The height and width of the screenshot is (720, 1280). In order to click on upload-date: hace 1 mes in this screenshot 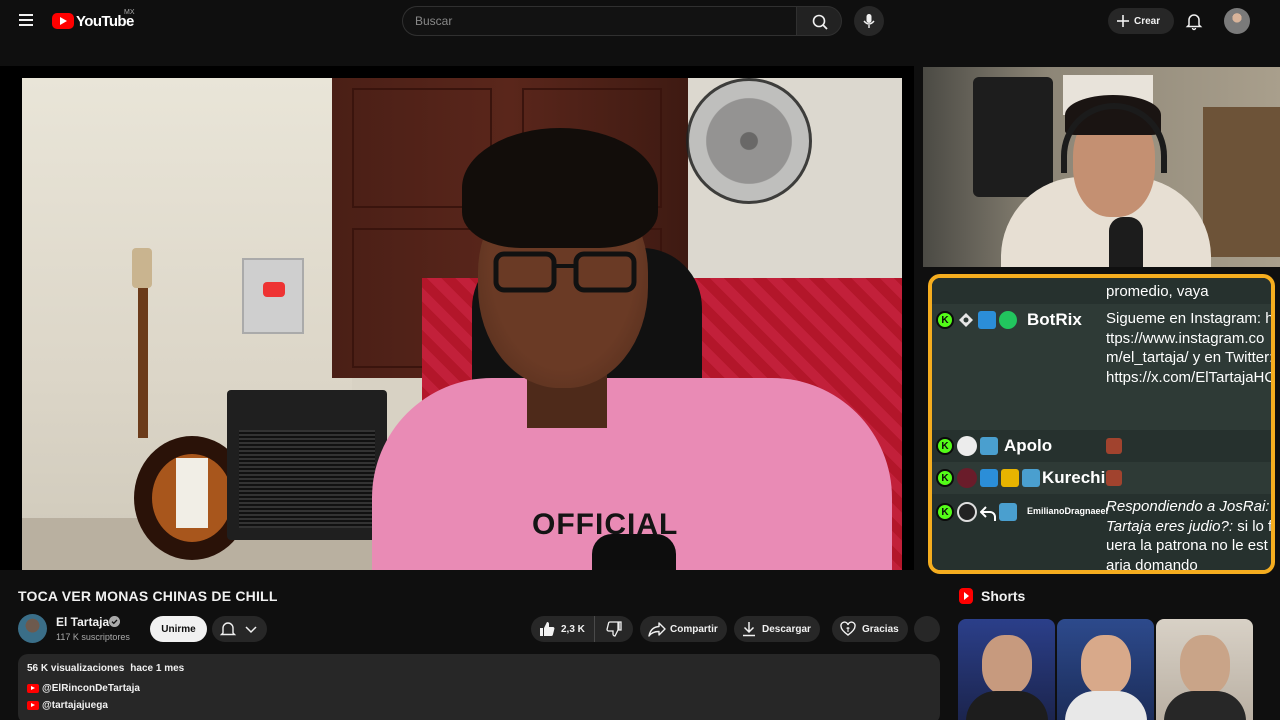, I will do `click(157, 668)`.